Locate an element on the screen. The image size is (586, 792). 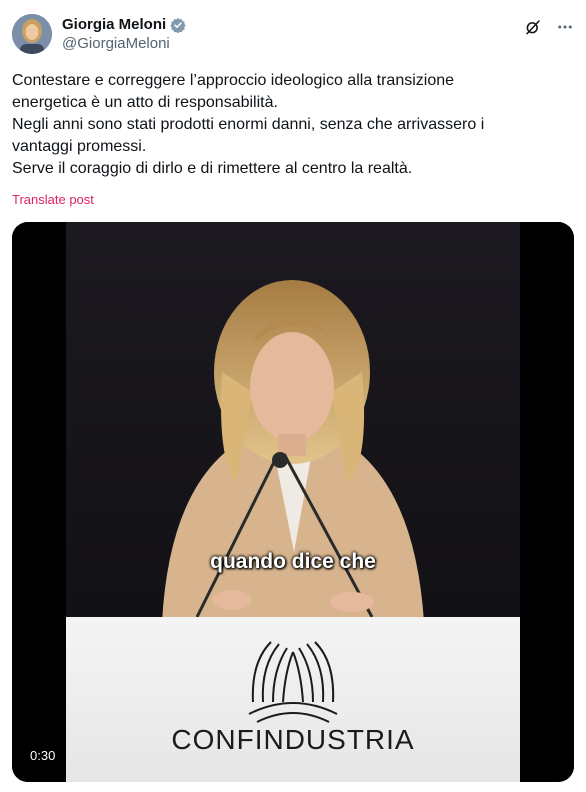
tweet-line: energetica è un atto di responsabilità. is located at coordinates (145, 102).